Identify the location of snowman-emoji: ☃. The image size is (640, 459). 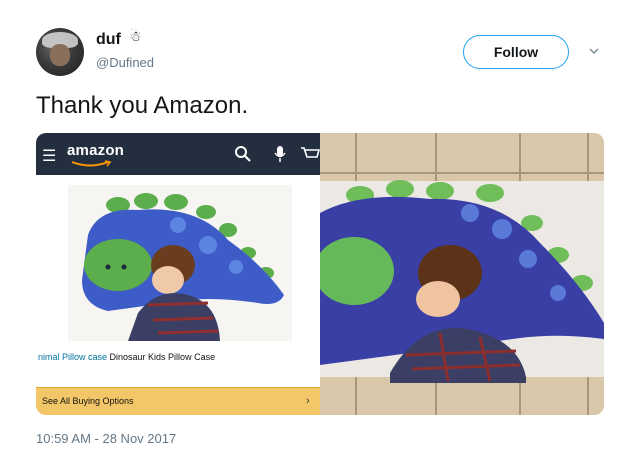
(135, 36).